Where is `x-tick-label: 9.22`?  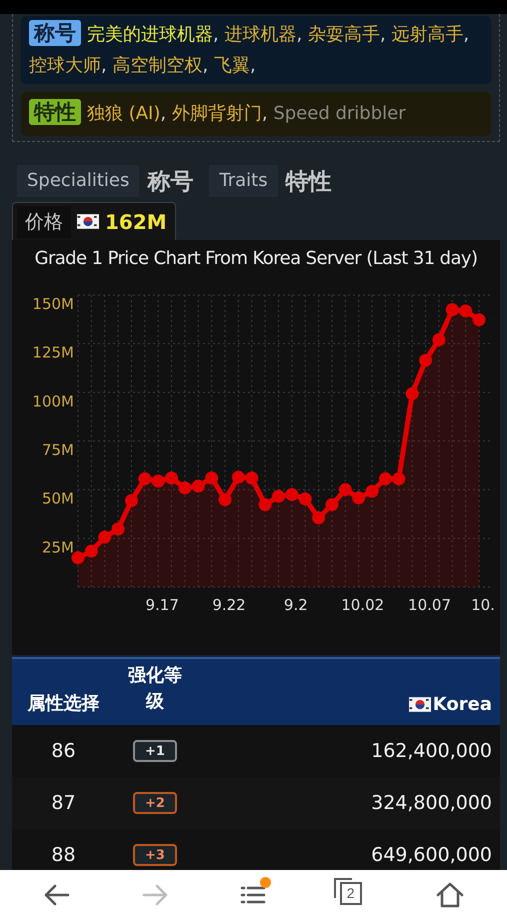
x-tick-label: 9.22 is located at coordinates (229, 605).